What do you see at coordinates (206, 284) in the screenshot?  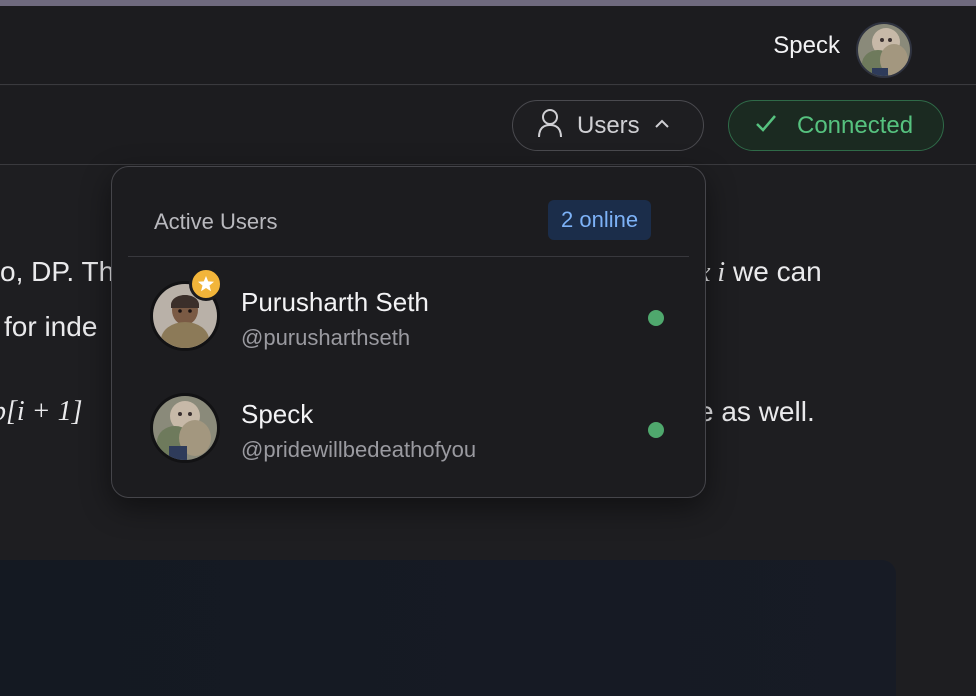 I see `host-star-icon` at bounding box center [206, 284].